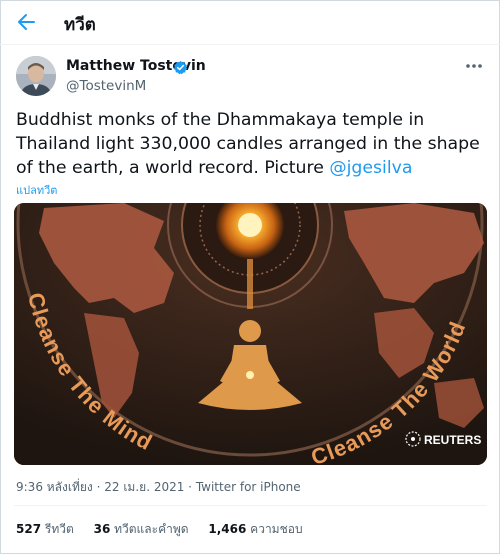  I want to click on tweet-time: 9:36 หลังเที่ยง, so click(54, 487).